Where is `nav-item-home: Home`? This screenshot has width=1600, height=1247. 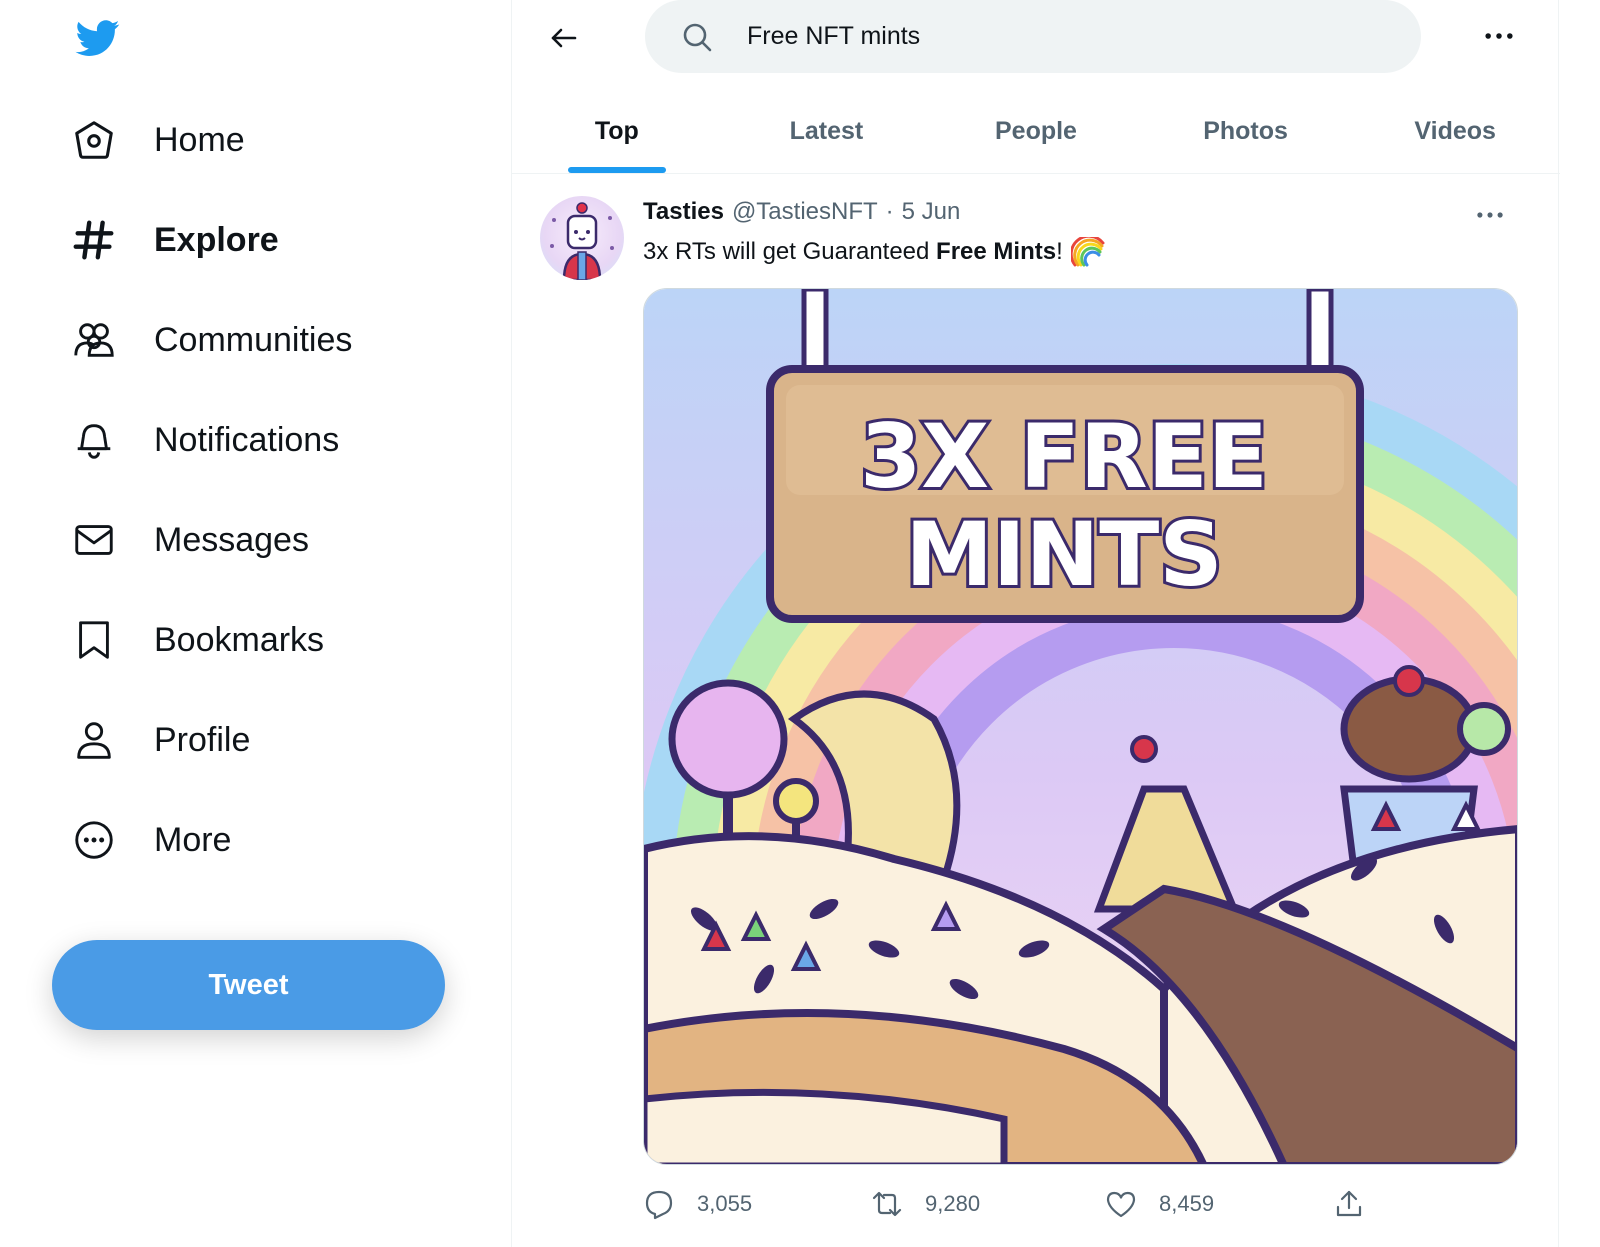 nav-item-home: Home is located at coordinates (211, 140).